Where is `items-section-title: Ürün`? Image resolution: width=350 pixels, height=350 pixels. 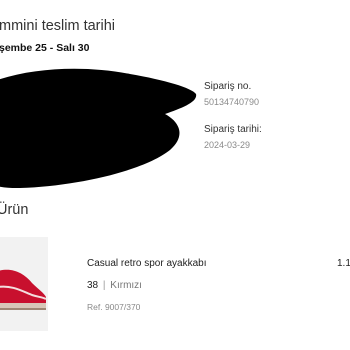
items-section-title: Ürün is located at coordinates (14, 210).